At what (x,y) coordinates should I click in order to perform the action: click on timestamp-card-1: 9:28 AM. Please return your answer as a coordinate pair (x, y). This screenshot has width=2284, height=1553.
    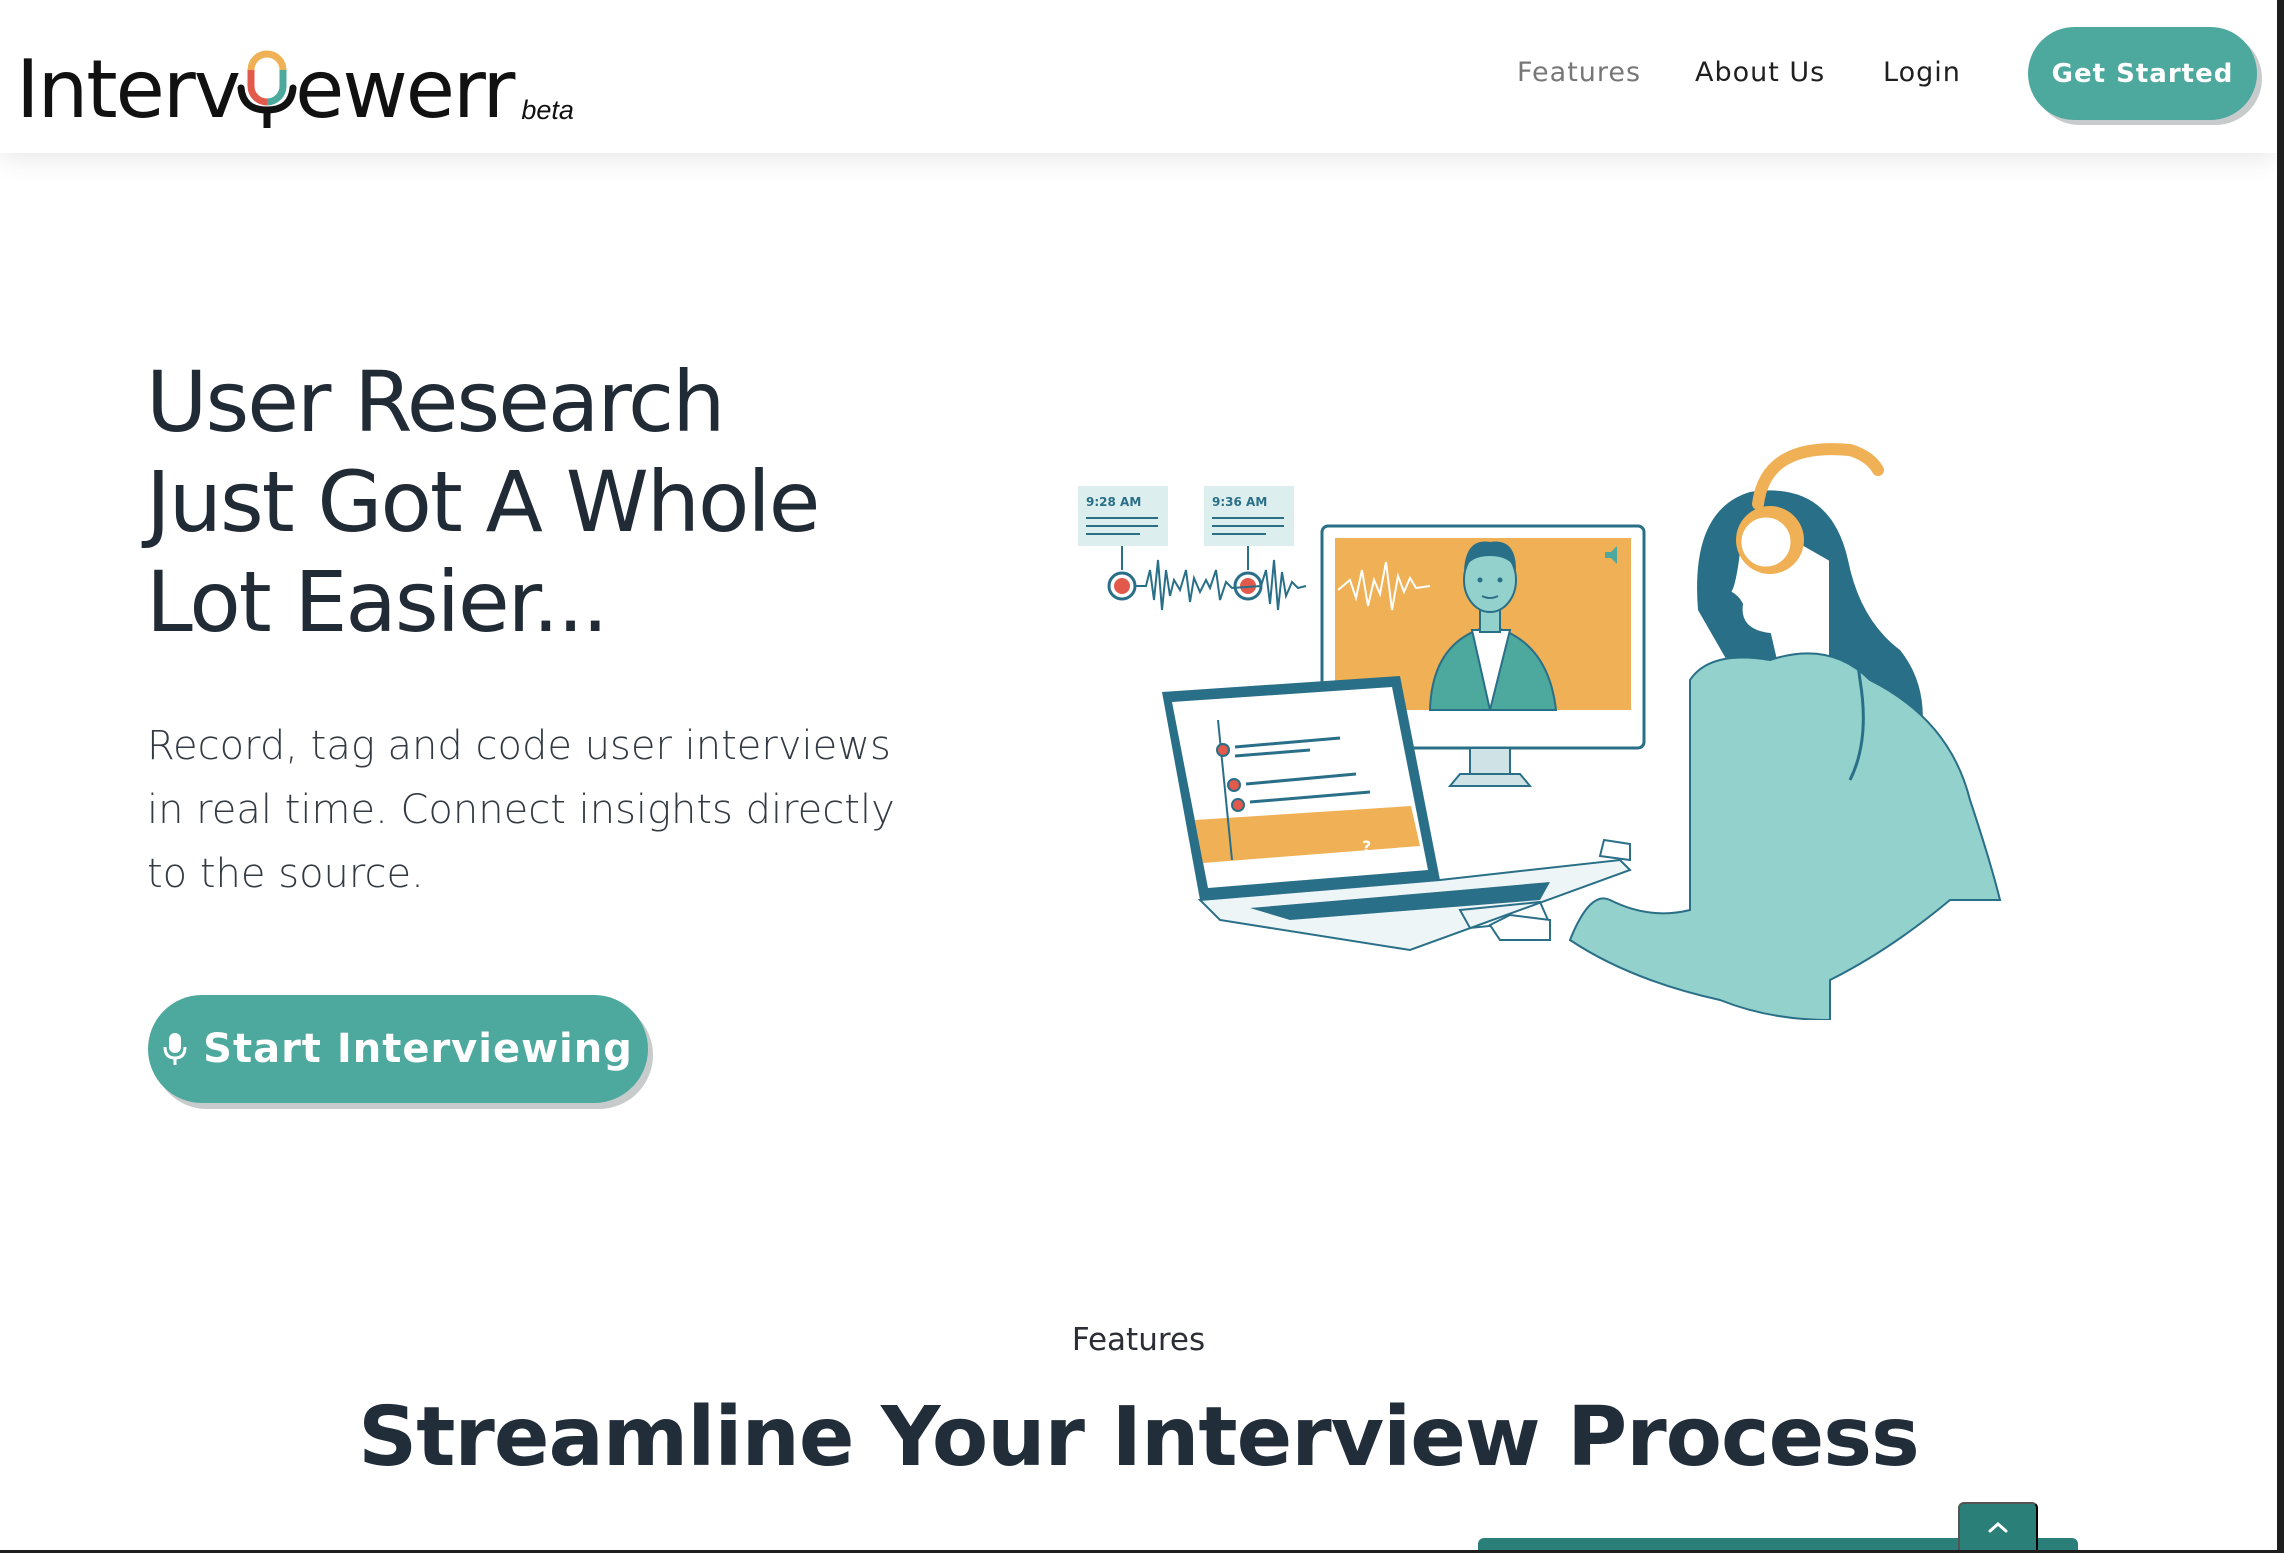
    Looking at the image, I should click on (1123, 543).